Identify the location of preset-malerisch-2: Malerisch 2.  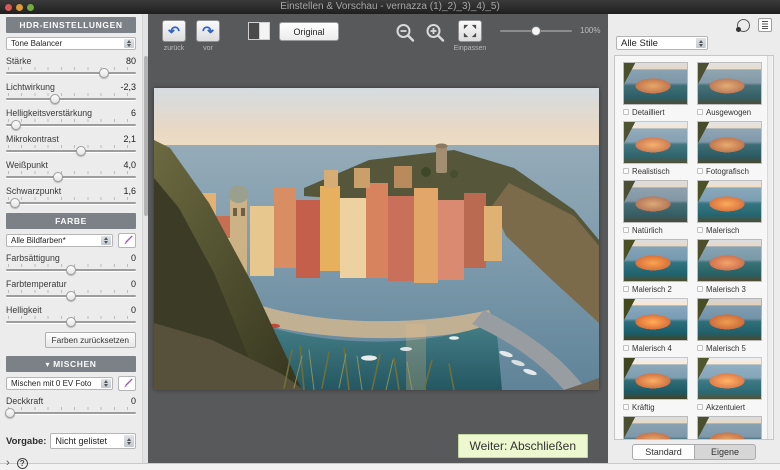
(655, 266).